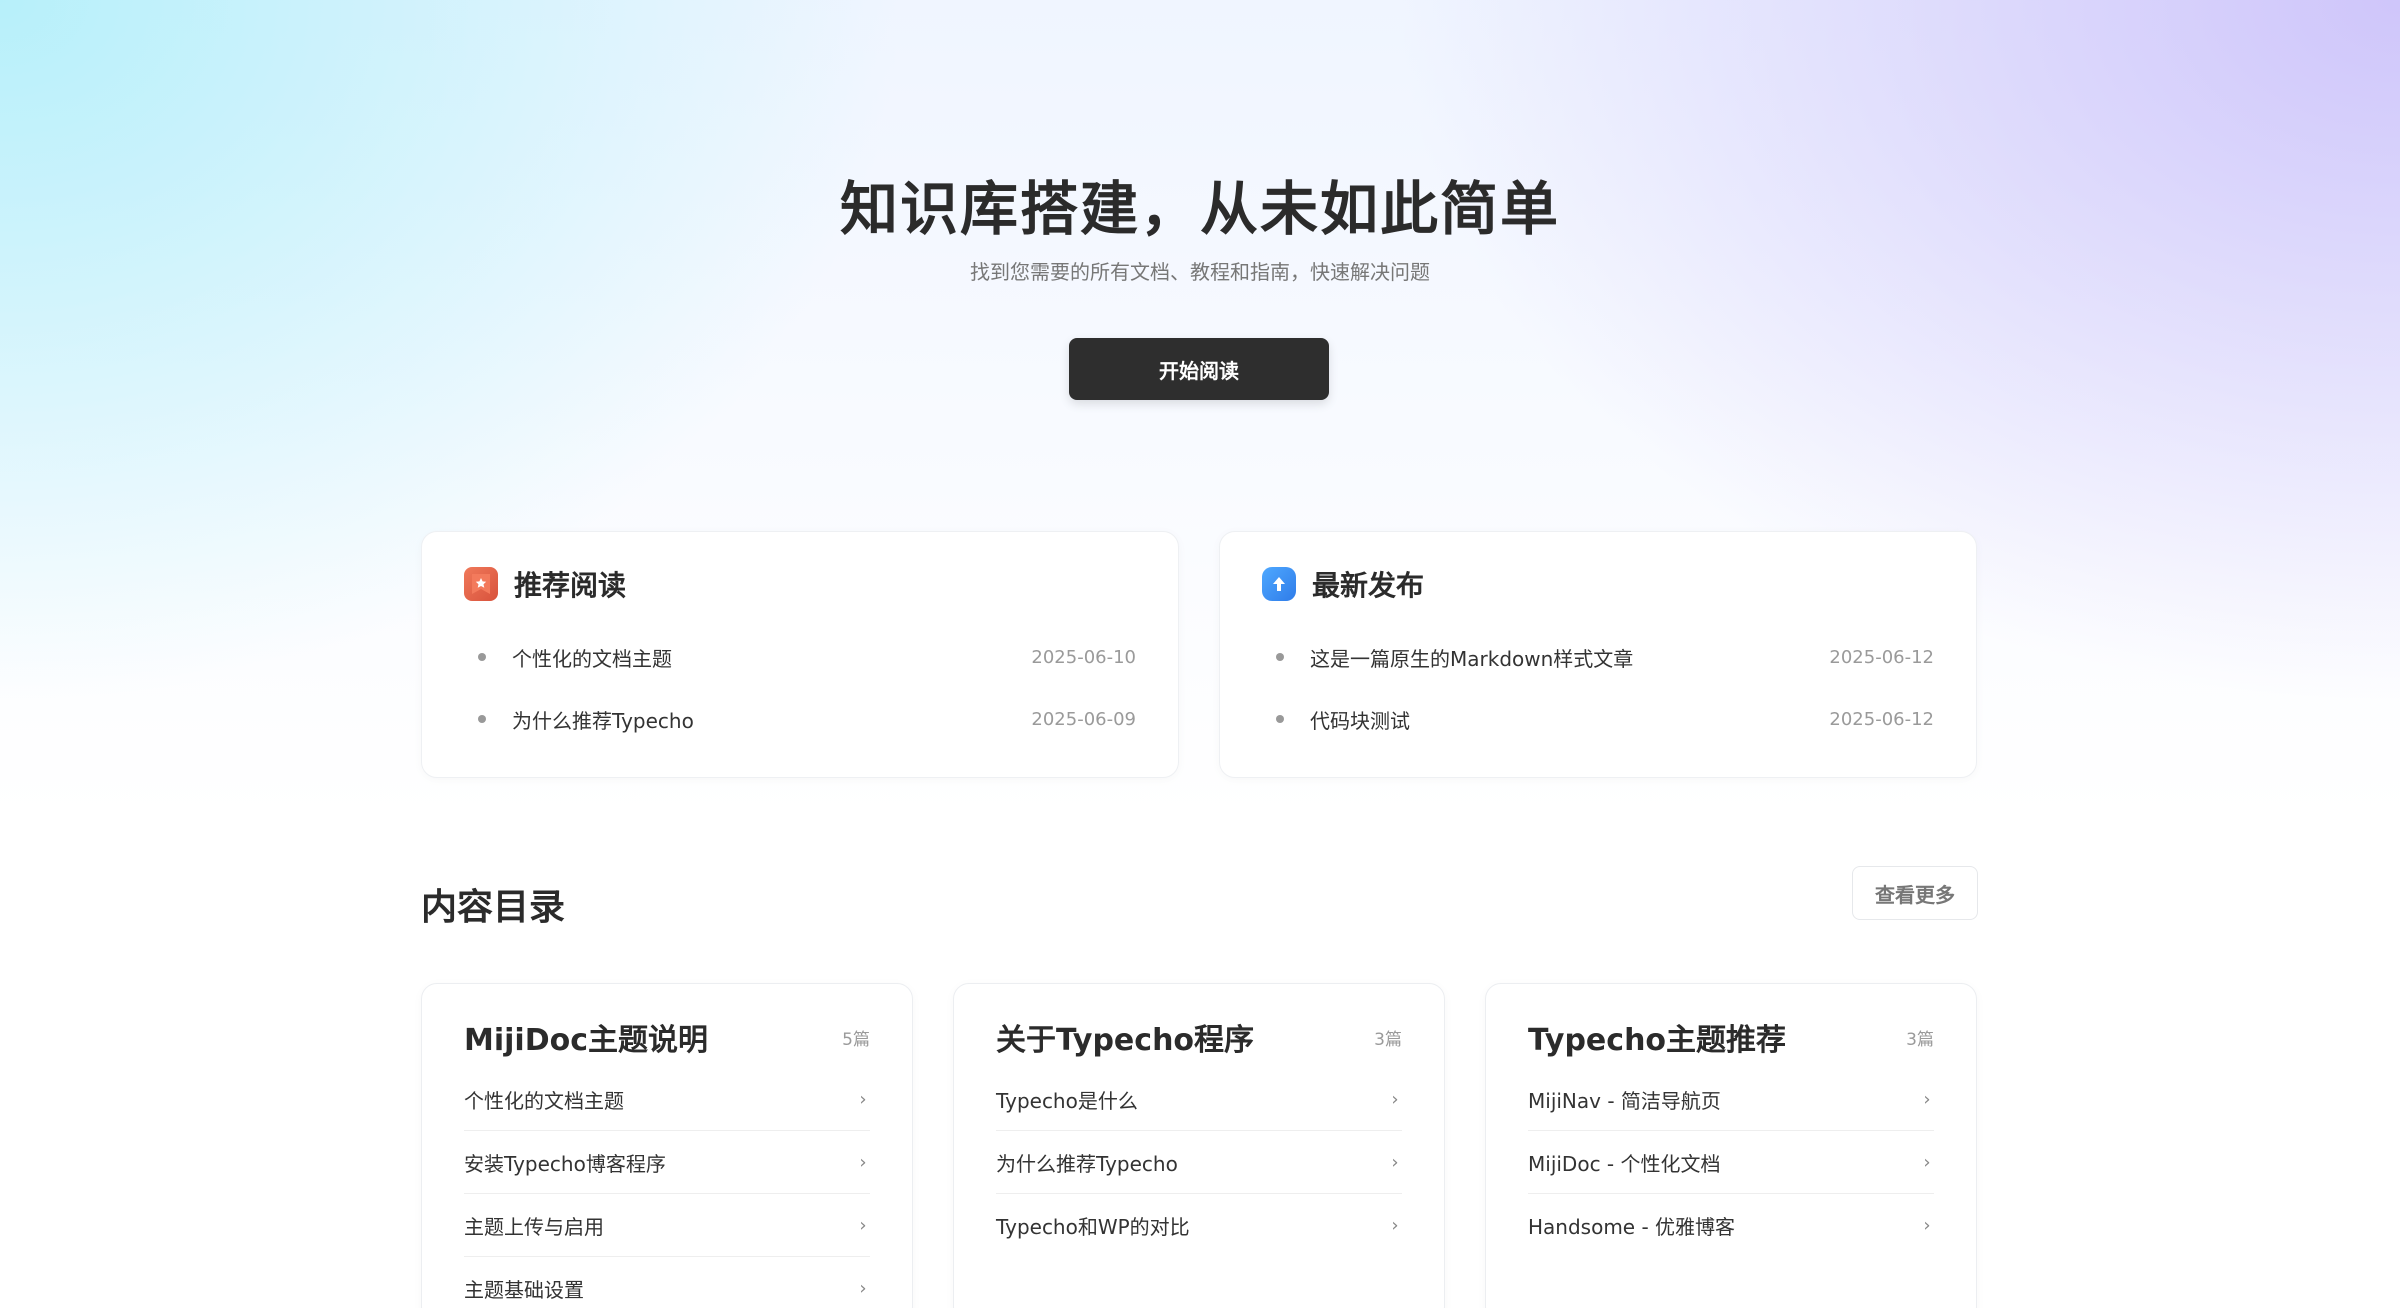 This screenshot has height=1308, width=2400. Describe the element at coordinates (1199, 1162) in the screenshot. I see `category-list-item: 为什么推荐Typecho ›` at that location.